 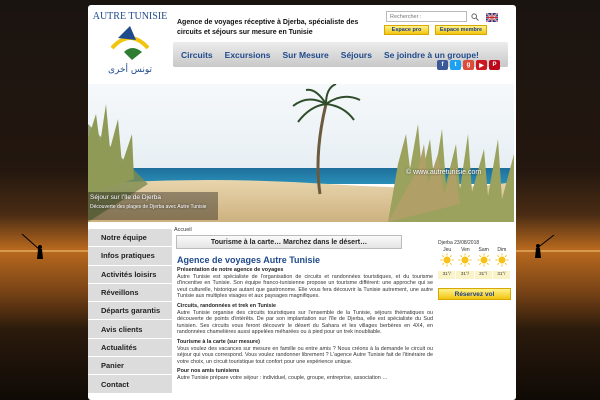 What do you see at coordinates (426, 16) in the screenshot?
I see `search-input` at bounding box center [426, 16].